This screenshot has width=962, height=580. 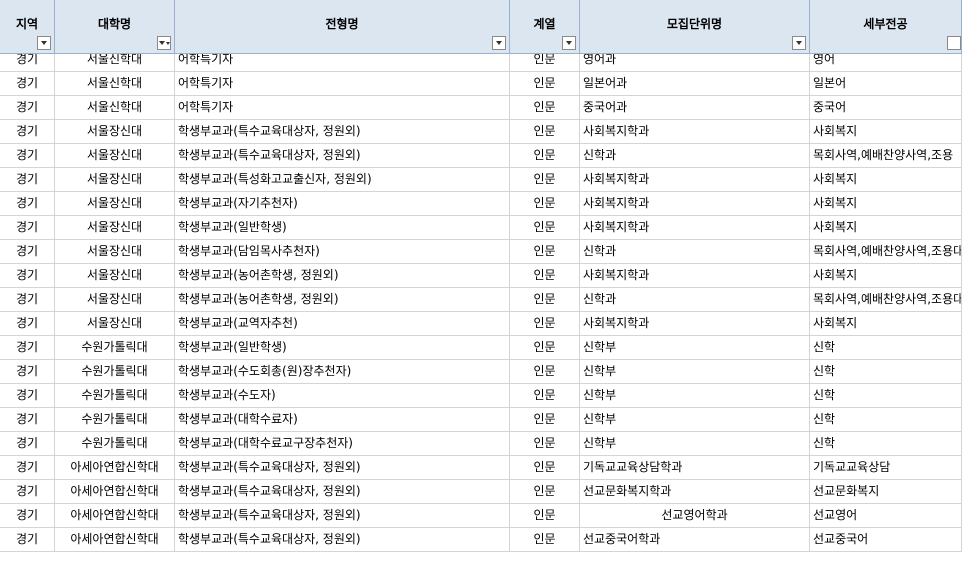 I want to click on column-header-unit: 모집단위명, so click(x=695, y=27).